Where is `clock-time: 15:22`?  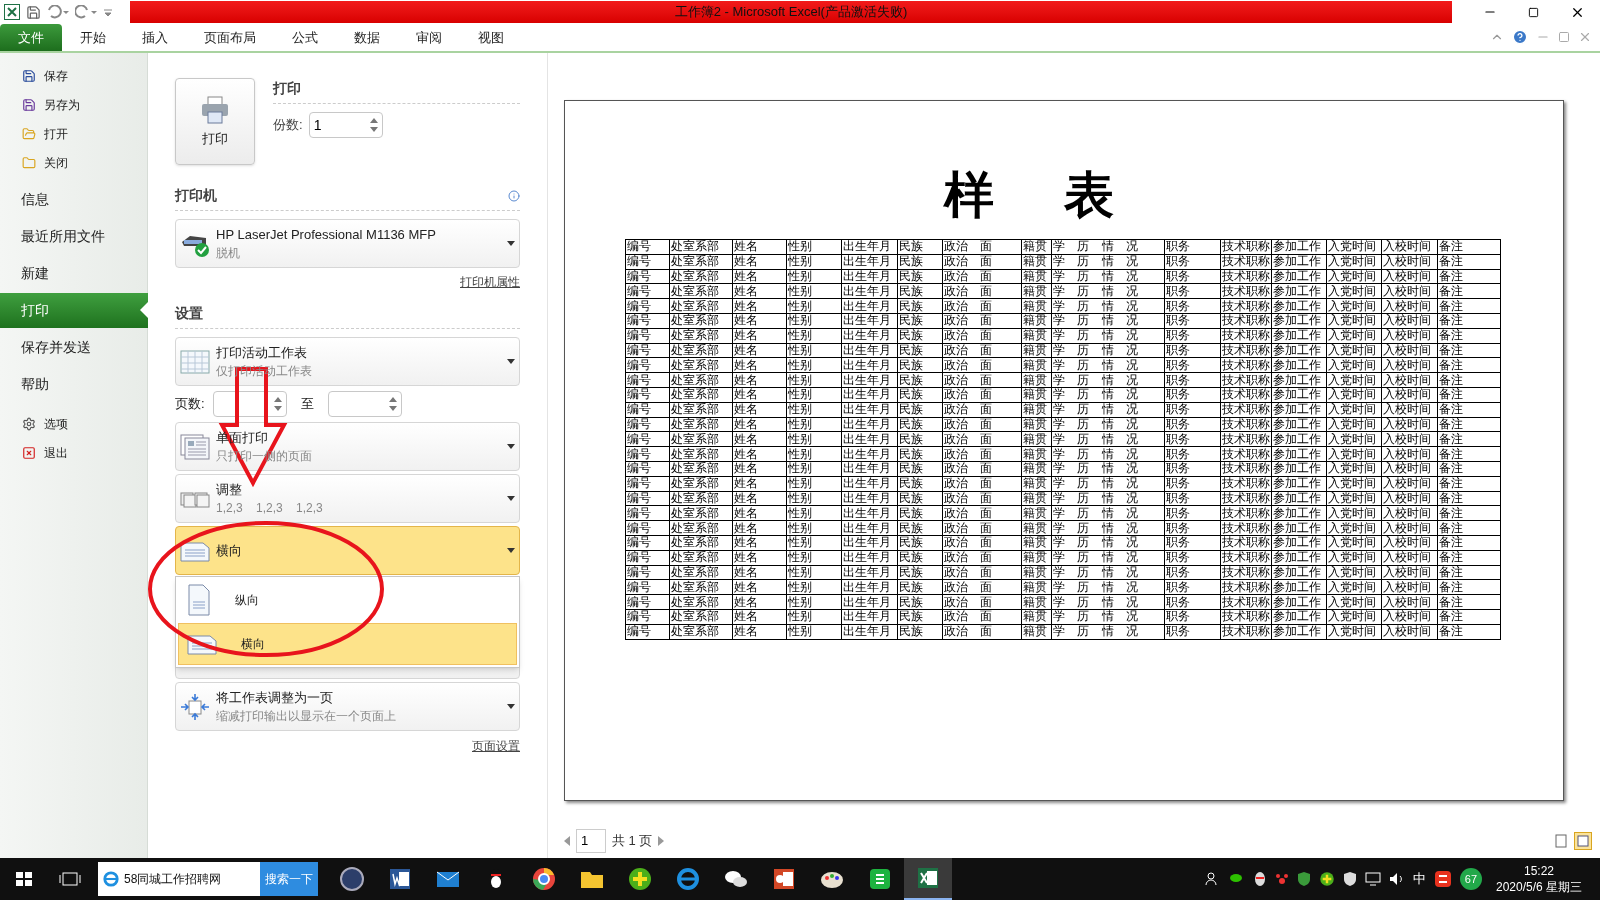
clock-time: 15:22 is located at coordinates (1538, 871).